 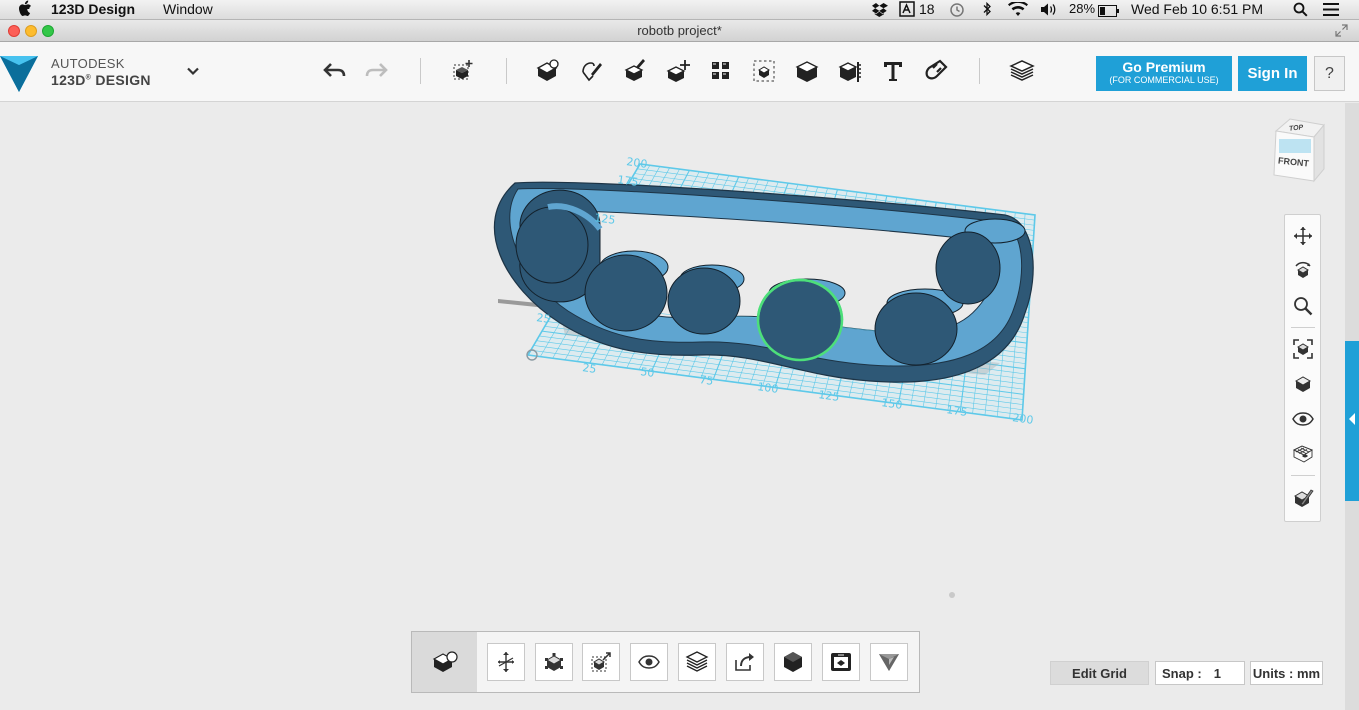 What do you see at coordinates (1329, 73) in the screenshot?
I see `help-button: ?` at bounding box center [1329, 73].